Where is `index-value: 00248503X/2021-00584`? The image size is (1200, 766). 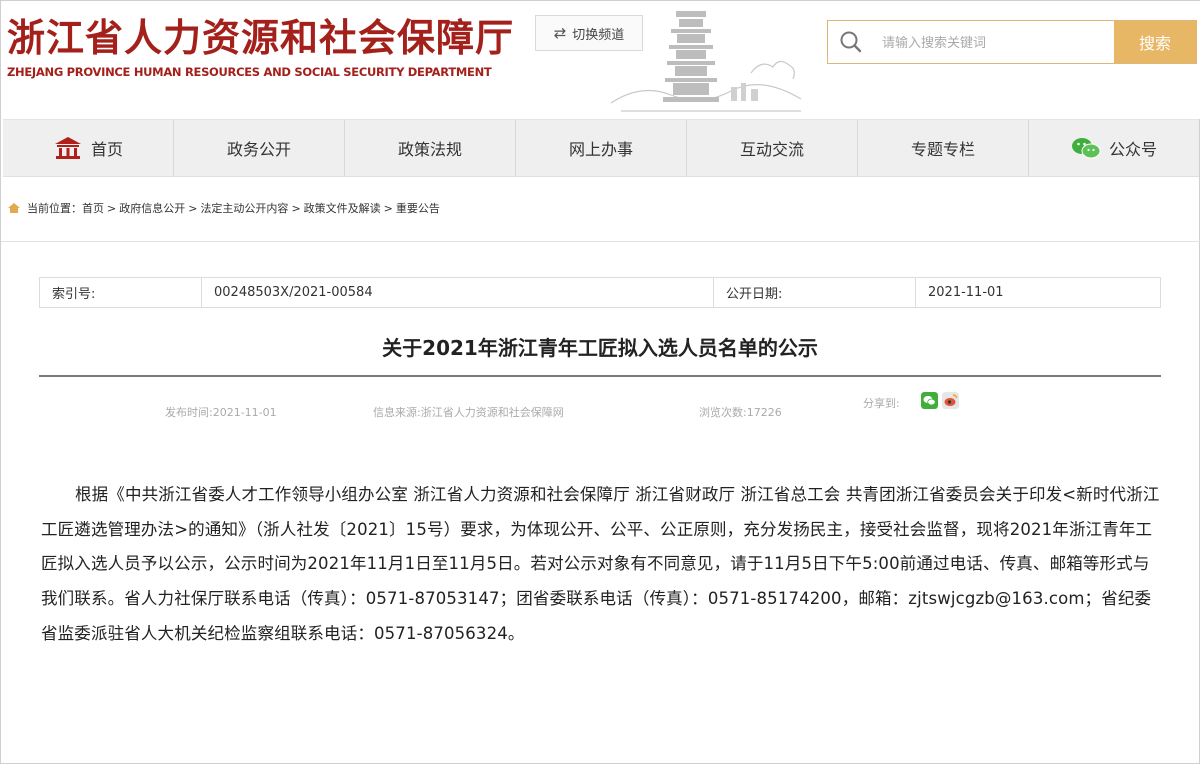 index-value: 00248503X/2021-00584 is located at coordinates (458, 292).